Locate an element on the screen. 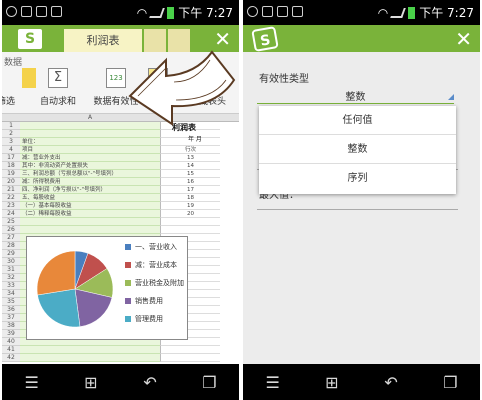 This screenshot has width=482, height=400. cell-a: （一）基本每股收益 is located at coordinates (90, 206).